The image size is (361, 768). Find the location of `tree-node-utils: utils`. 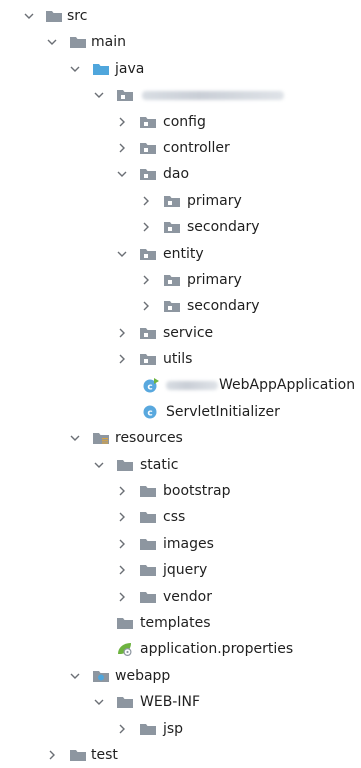

tree-node-utils: utils is located at coordinates (180, 359).